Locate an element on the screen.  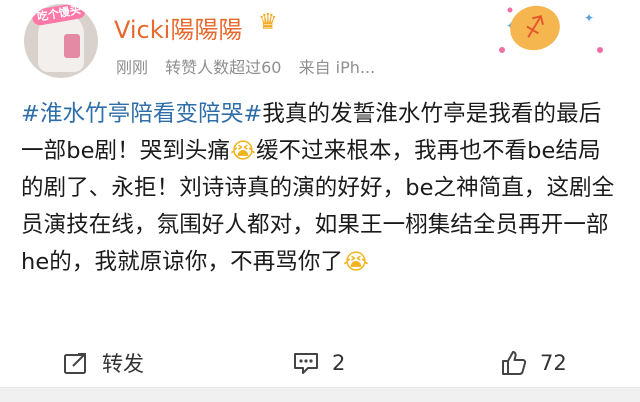
like-button: 72 is located at coordinates (533, 363).